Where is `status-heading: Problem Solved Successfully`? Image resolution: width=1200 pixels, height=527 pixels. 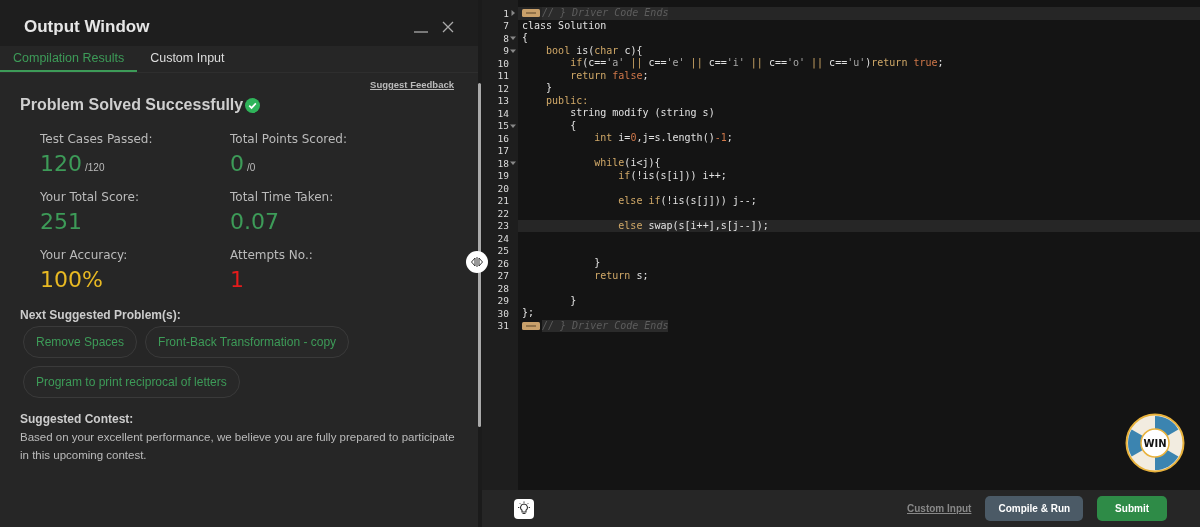
status-heading: Problem Solved Successfully is located at coordinates (132, 105).